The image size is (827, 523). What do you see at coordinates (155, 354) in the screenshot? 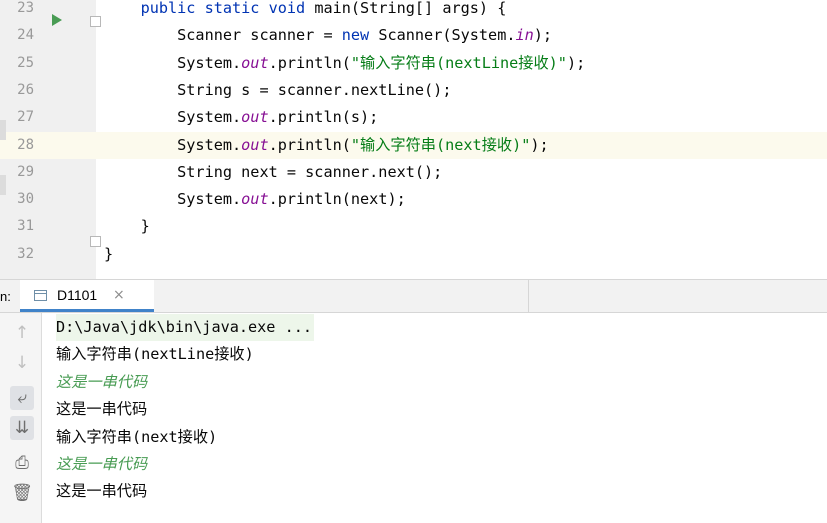
I see `console-output-line: 输入字符串(nextLine接收)` at bounding box center [155, 354].